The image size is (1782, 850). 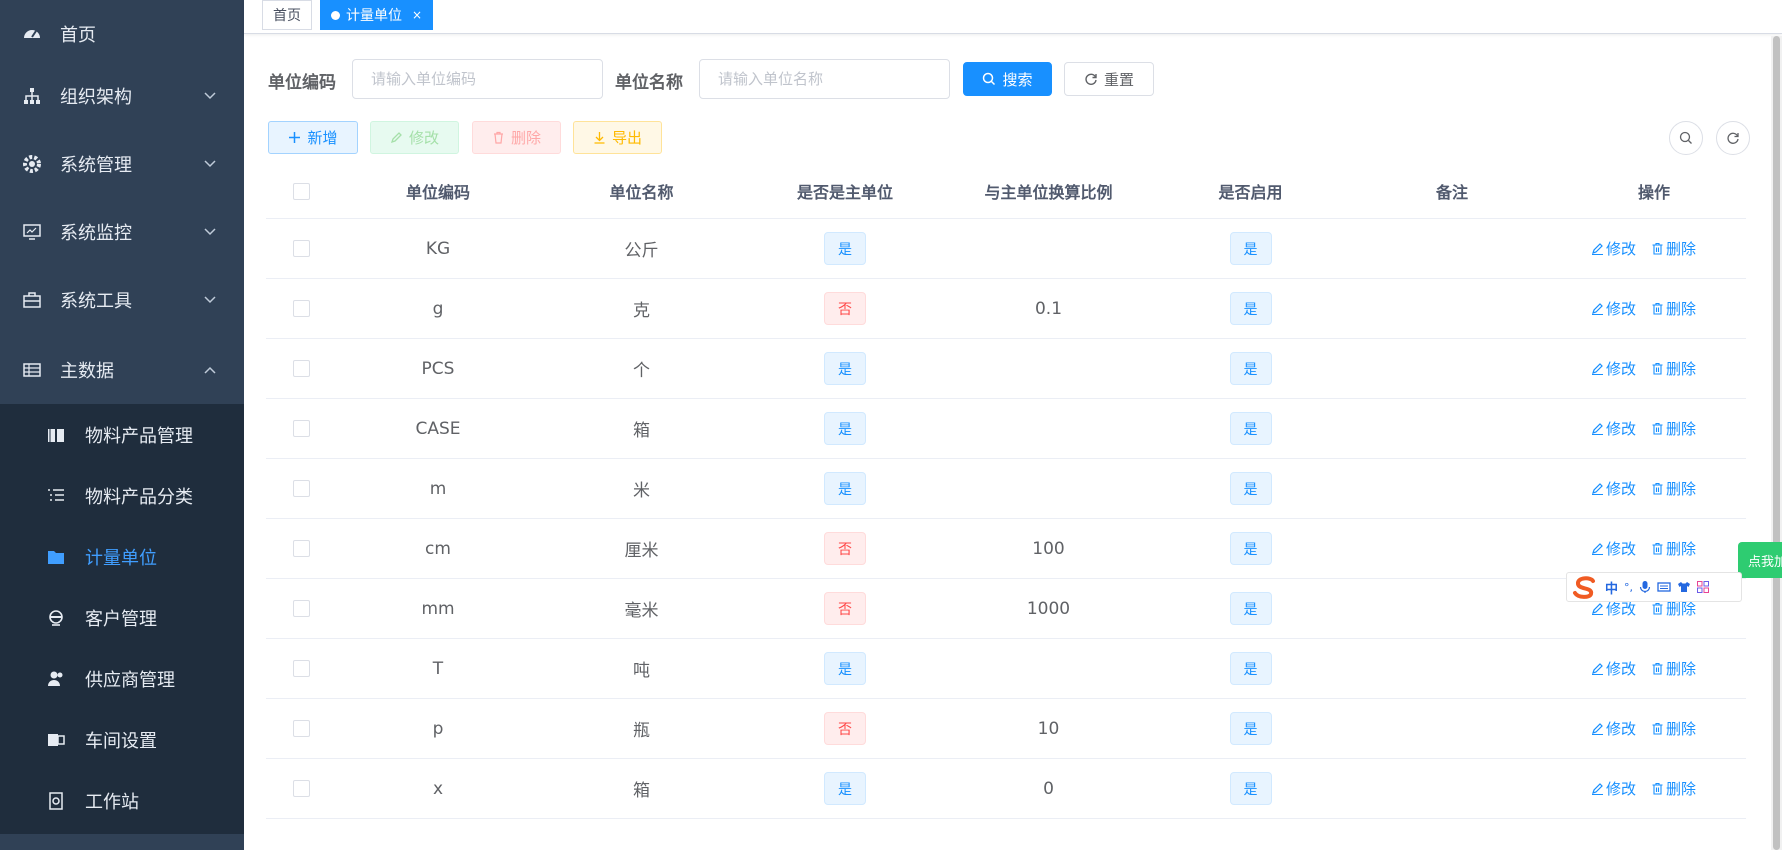 I want to click on select-all-checkbox, so click(x=301, y=191).